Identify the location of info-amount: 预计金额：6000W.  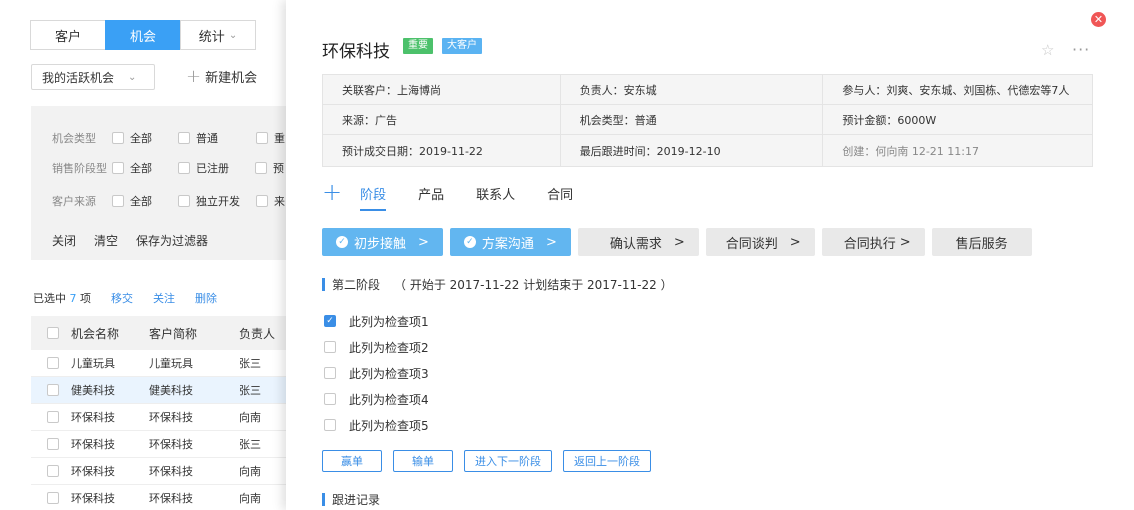
(958, 120).